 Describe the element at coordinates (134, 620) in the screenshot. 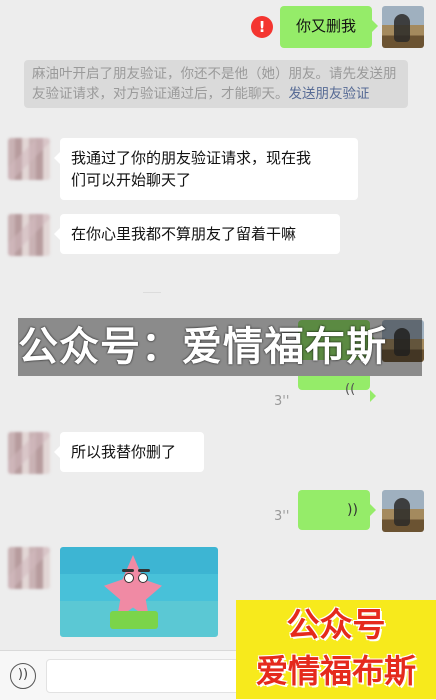

I see `sticker-shorts` at that location.